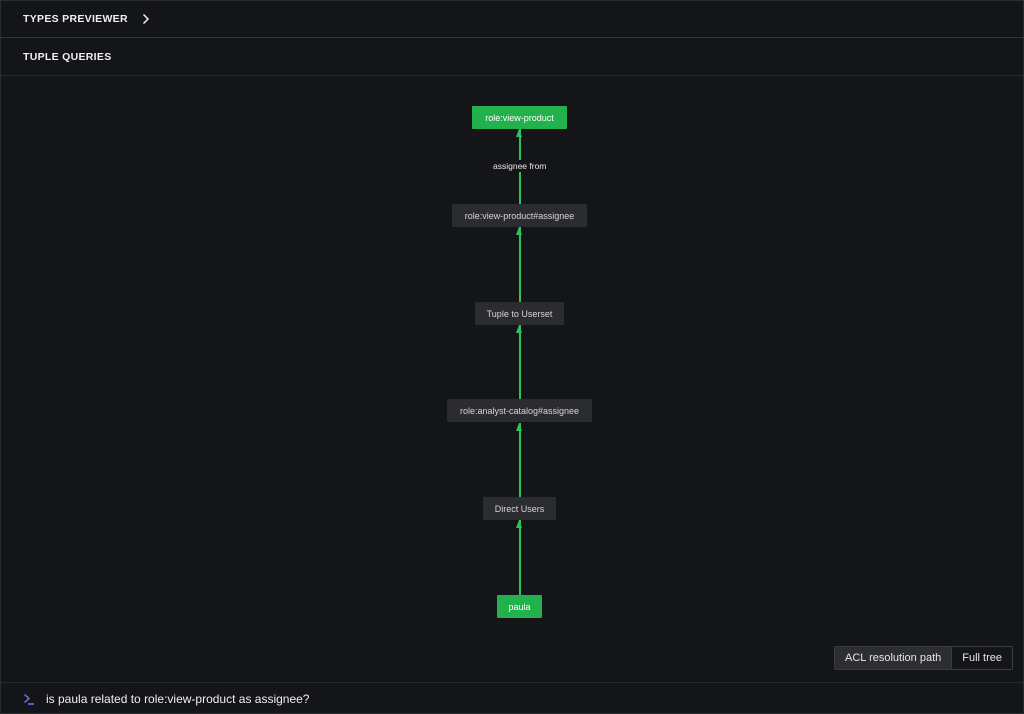 This screenshot has width=1024, height=714. I want to click on query-bar, so click(512, 698).